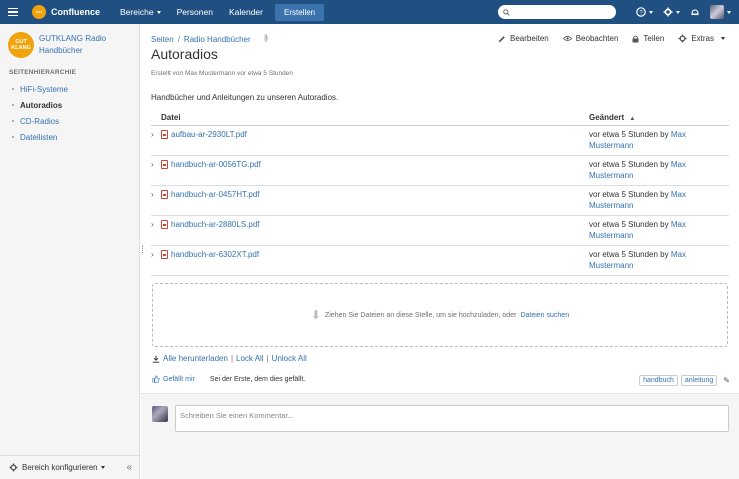  Describe the element at coordinates (86, 45) in the screenshot. I see `space-name-link: GUTKLANG Radio Handbücher` at that location.